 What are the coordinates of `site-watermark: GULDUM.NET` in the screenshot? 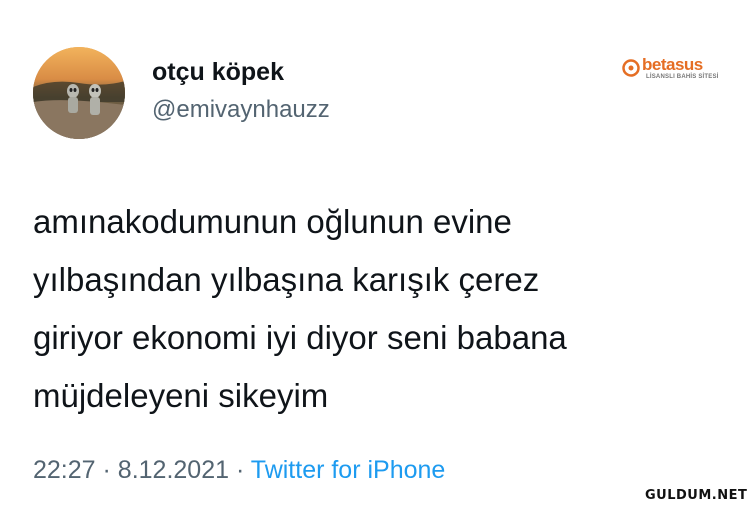 It's located at (696, 495).